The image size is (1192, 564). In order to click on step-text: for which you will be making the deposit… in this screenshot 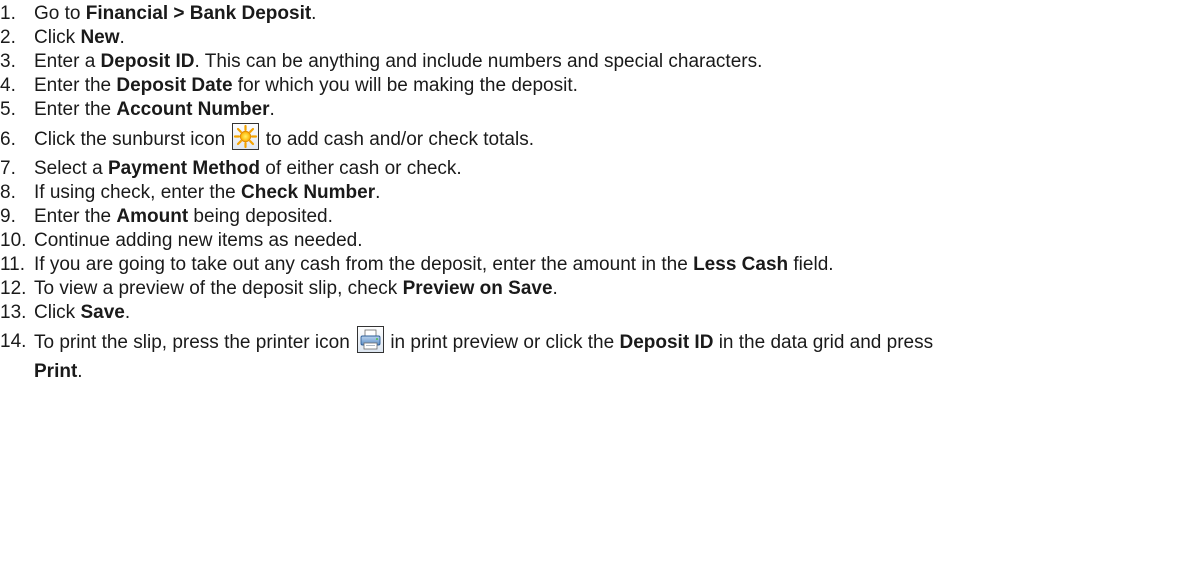, I will do `click(405, 85)`.